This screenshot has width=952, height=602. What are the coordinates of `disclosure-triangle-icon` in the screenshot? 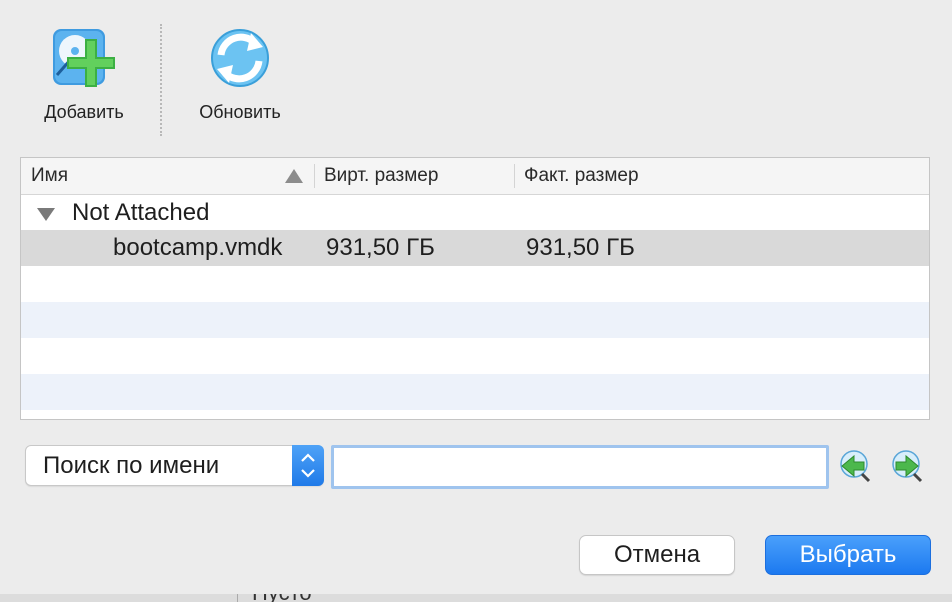 It's located at (46, 214).